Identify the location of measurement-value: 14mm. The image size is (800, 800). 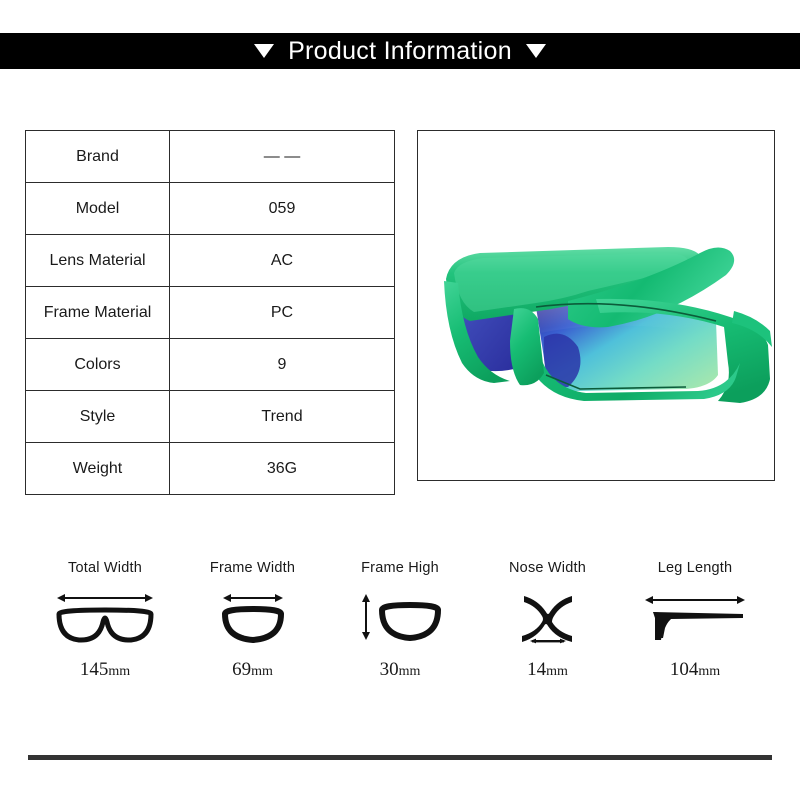
(547, 669).